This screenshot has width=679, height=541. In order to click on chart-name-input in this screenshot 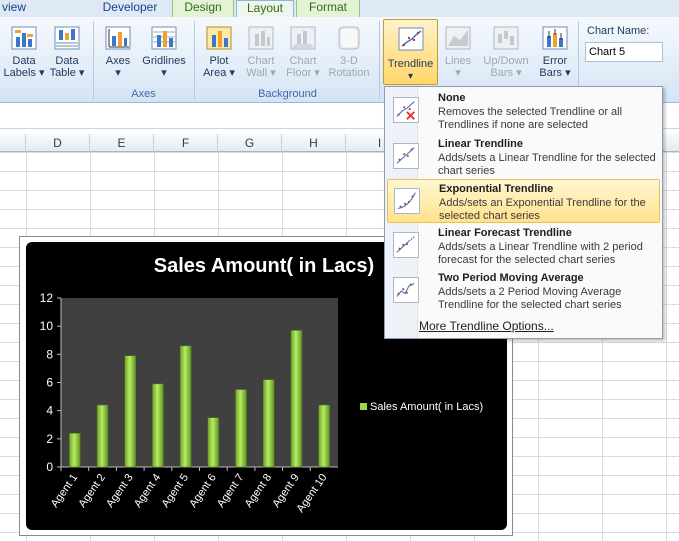, I will do `click(624, 52)`.